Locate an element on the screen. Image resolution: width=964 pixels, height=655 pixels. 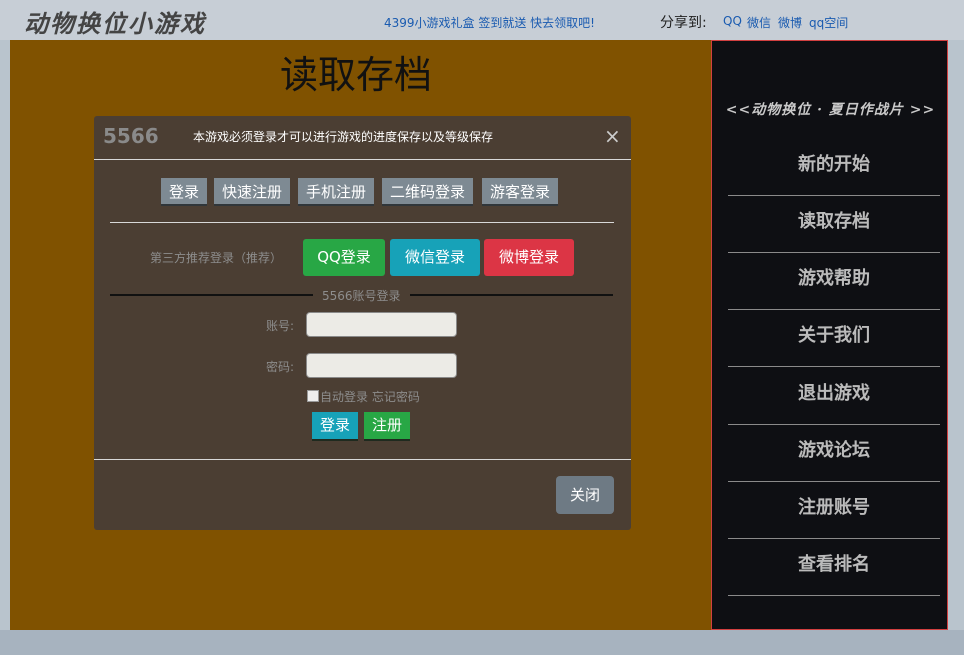
password-label: 密码: is located at coordinates (280, 367).